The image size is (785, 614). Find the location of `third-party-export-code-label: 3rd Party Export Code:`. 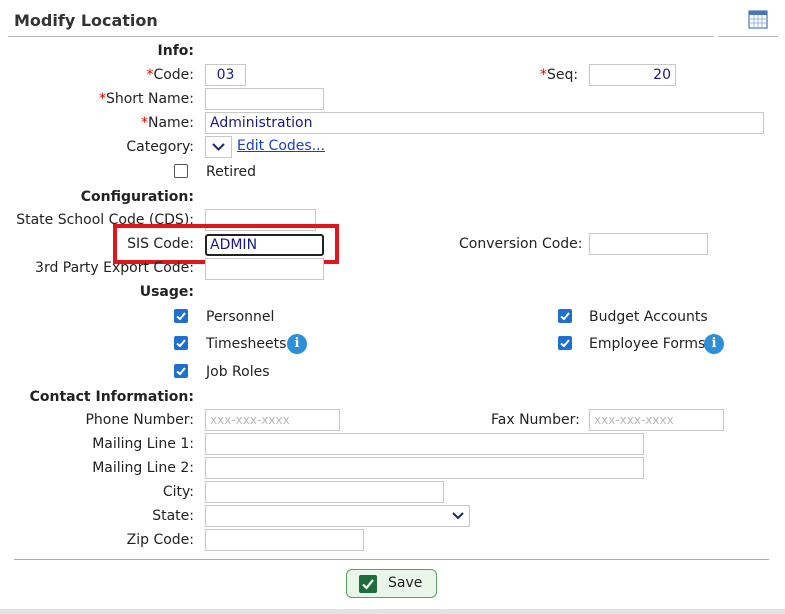

third-party-export-code-label: 3rd Party Export Code: is located at coordinates (114, 268).